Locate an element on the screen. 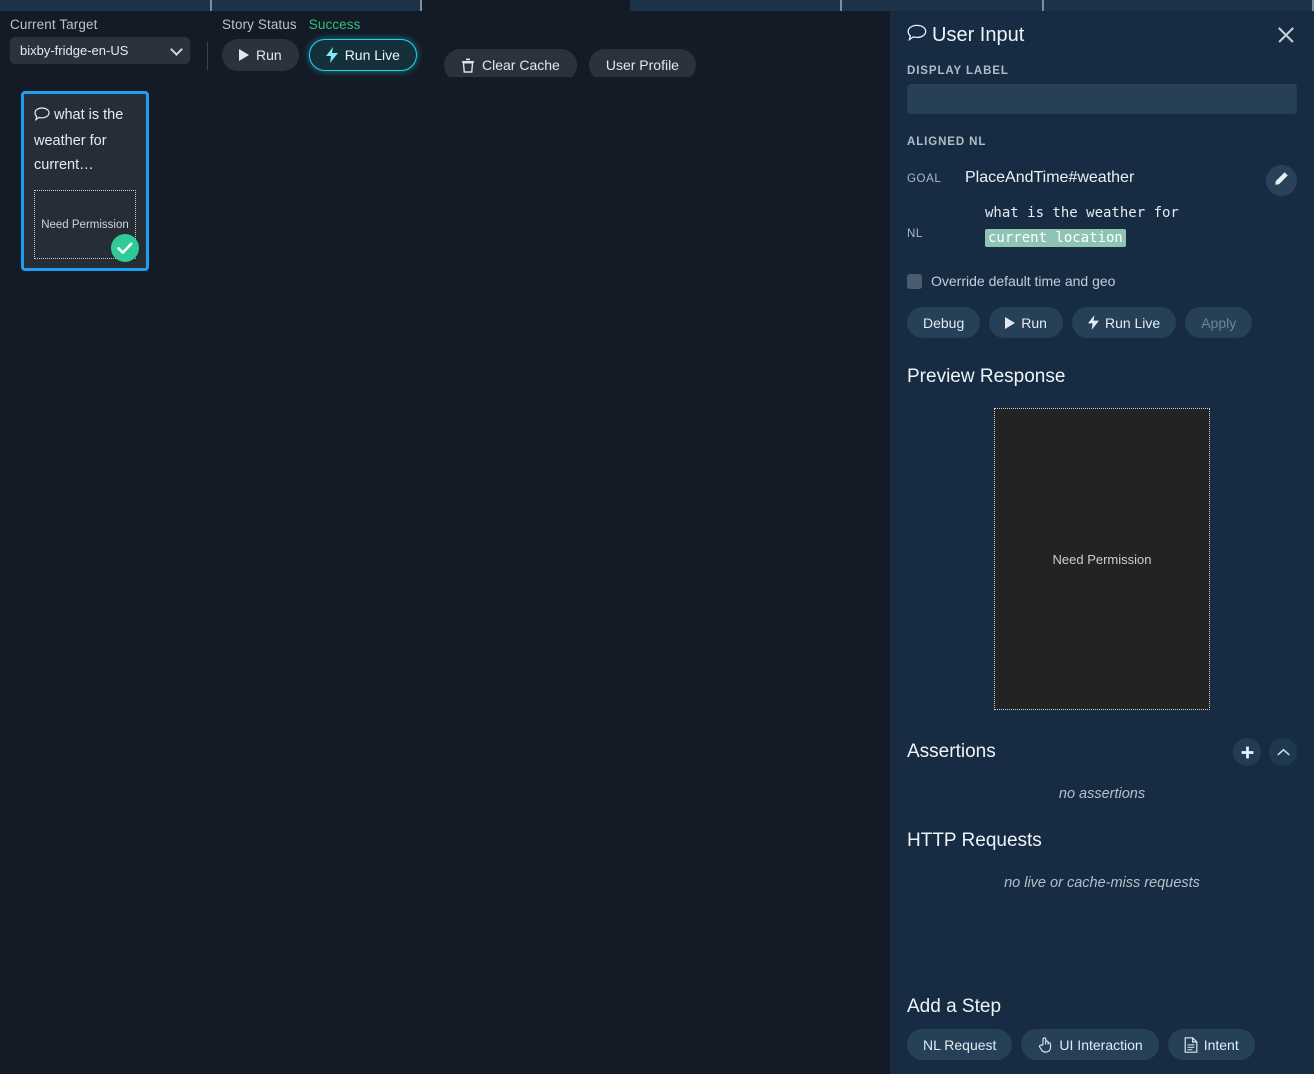  debug-button: Debug is located at coordinates (944, 322).